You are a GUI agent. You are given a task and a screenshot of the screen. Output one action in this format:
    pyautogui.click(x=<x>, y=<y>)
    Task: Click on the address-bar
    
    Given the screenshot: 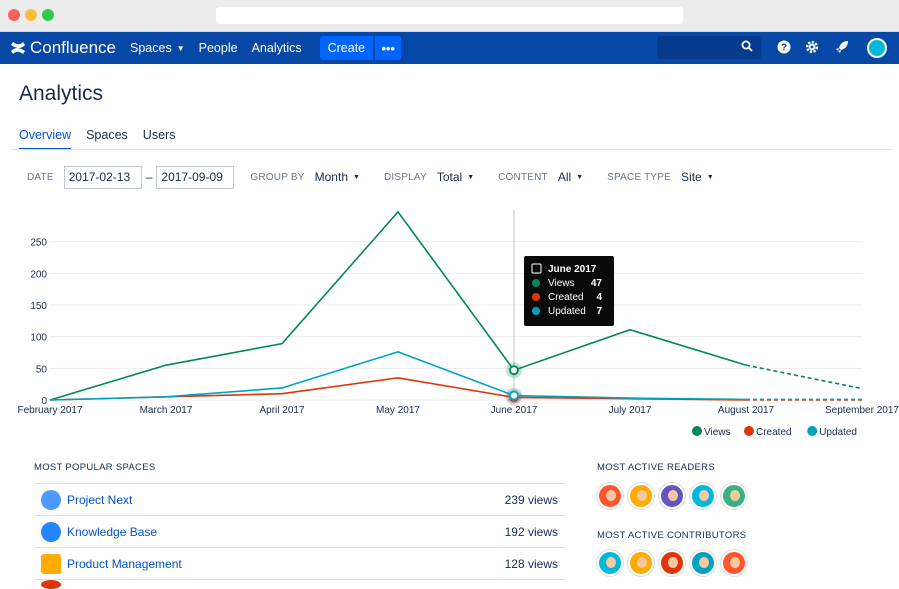 What is the action you would take?
    pyautogui.click(x=449, y=15)
    